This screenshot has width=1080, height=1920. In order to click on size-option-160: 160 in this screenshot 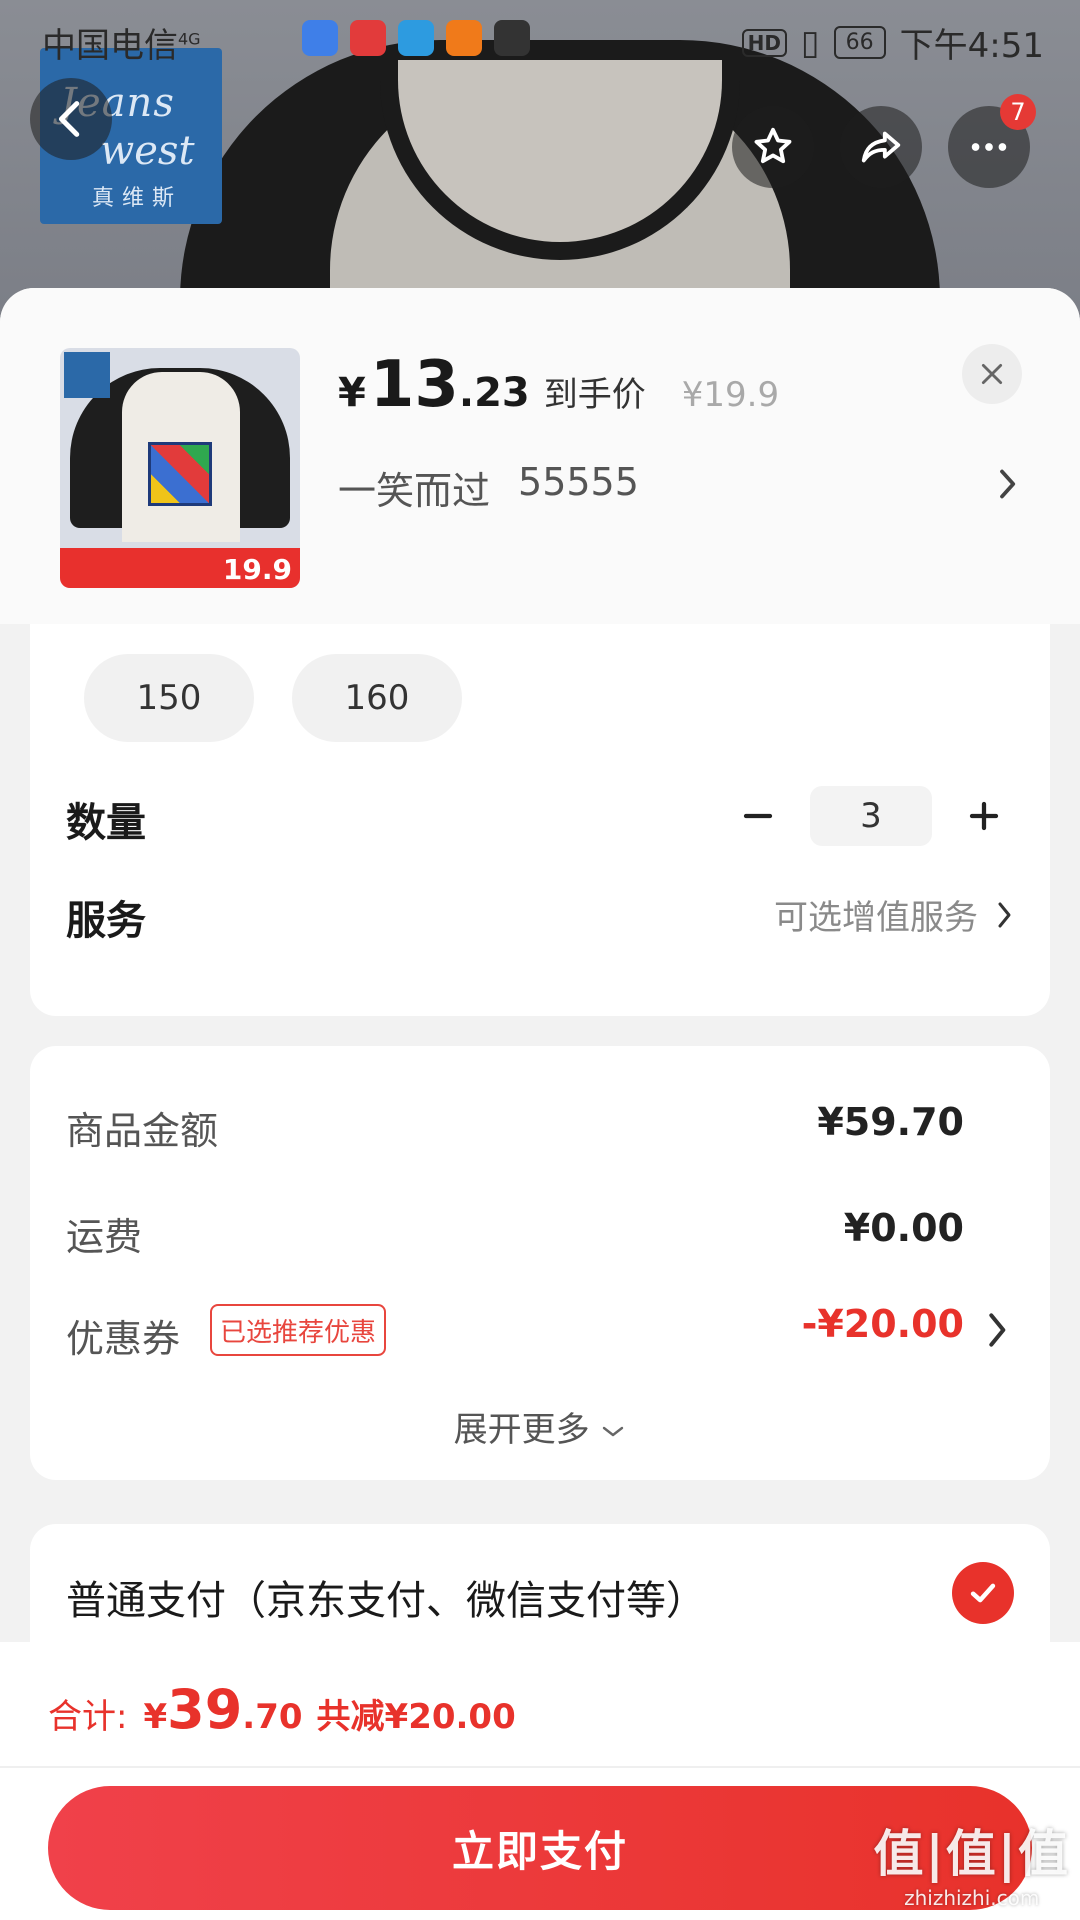, I will do `click(377, 698)`.